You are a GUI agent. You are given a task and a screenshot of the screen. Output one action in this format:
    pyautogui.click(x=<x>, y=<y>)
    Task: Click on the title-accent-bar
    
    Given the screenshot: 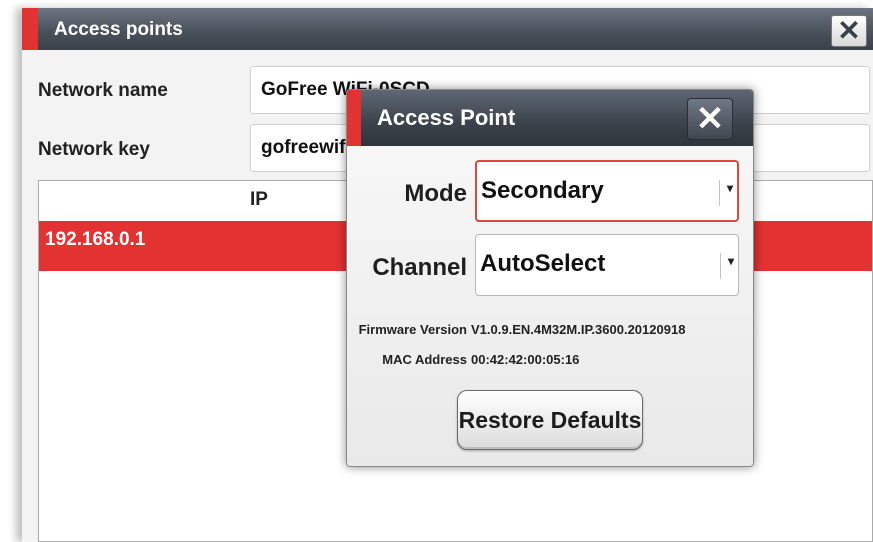 What is the action you would take?
    pyautogui.click(x=30, y=29)
    